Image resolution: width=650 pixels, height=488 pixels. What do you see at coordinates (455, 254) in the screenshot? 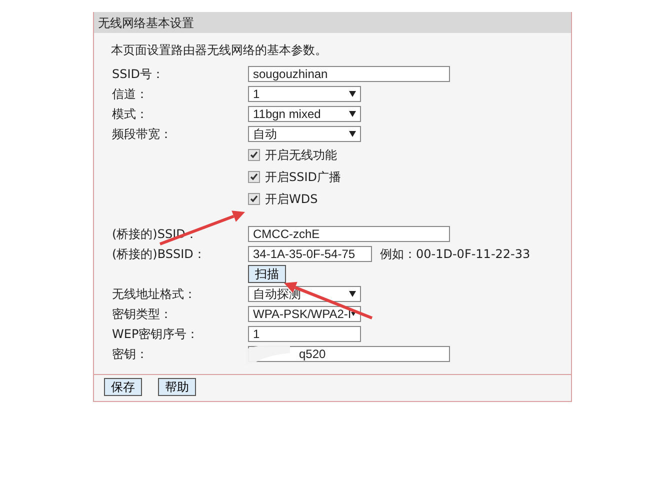
I see `example-hint: 例如：00-1D-0F-11-22-33` at bounding box center [455, 254].